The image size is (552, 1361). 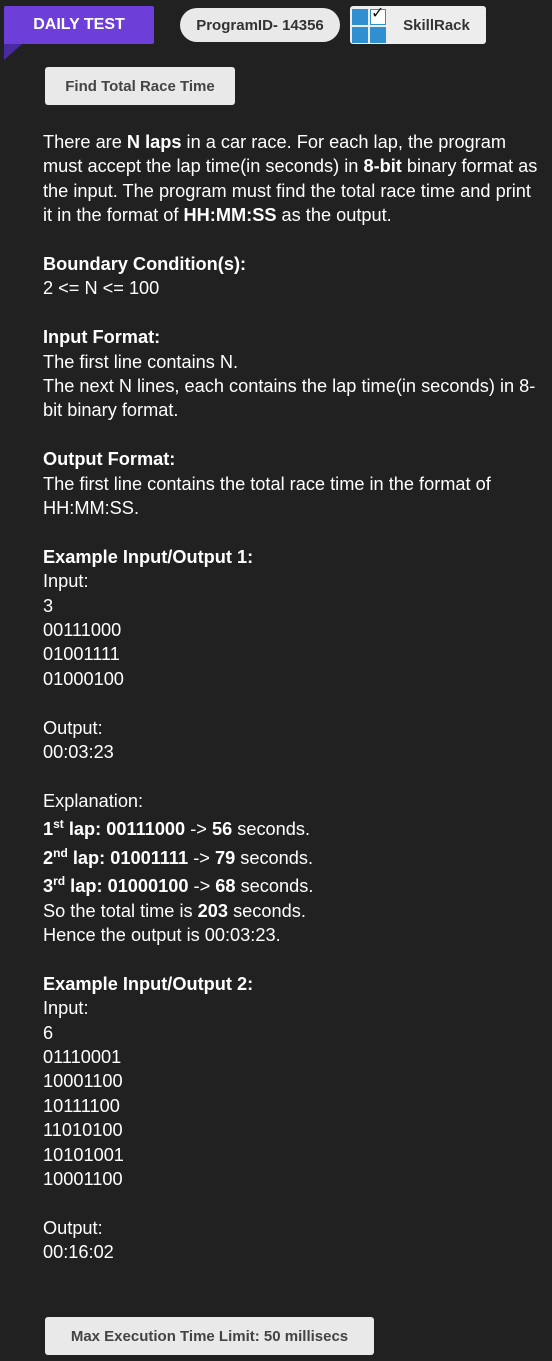 I want to click on example2-output-label: Output:, so click(x=73, y=1227).